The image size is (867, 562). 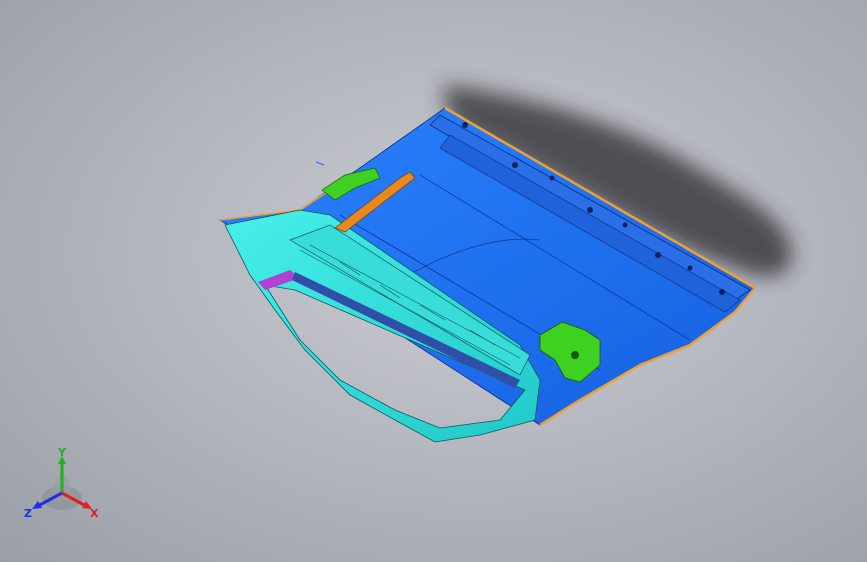 I want to click on orientation-triad: Y X Z, so click(x=64, y=486).